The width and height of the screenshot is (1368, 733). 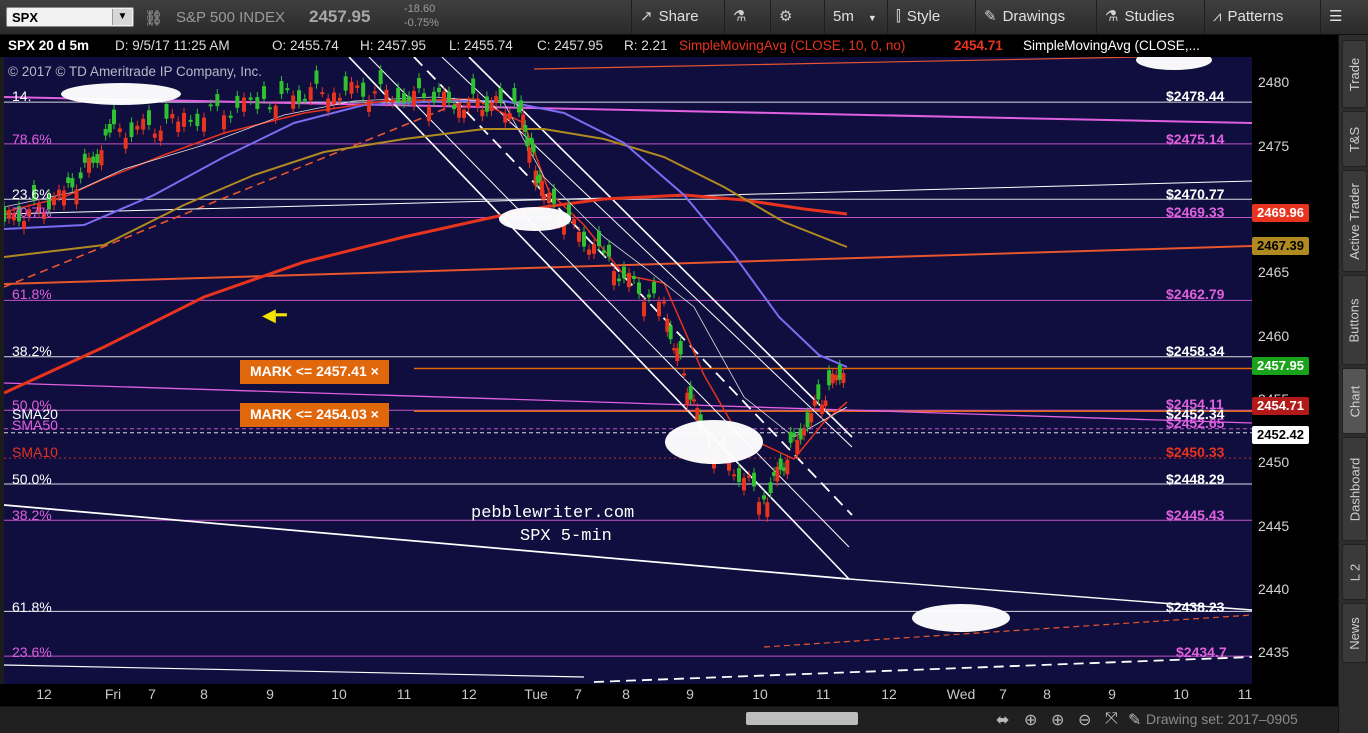 I want to click on horizontal-scrollbar, so click(x=802, y=718).